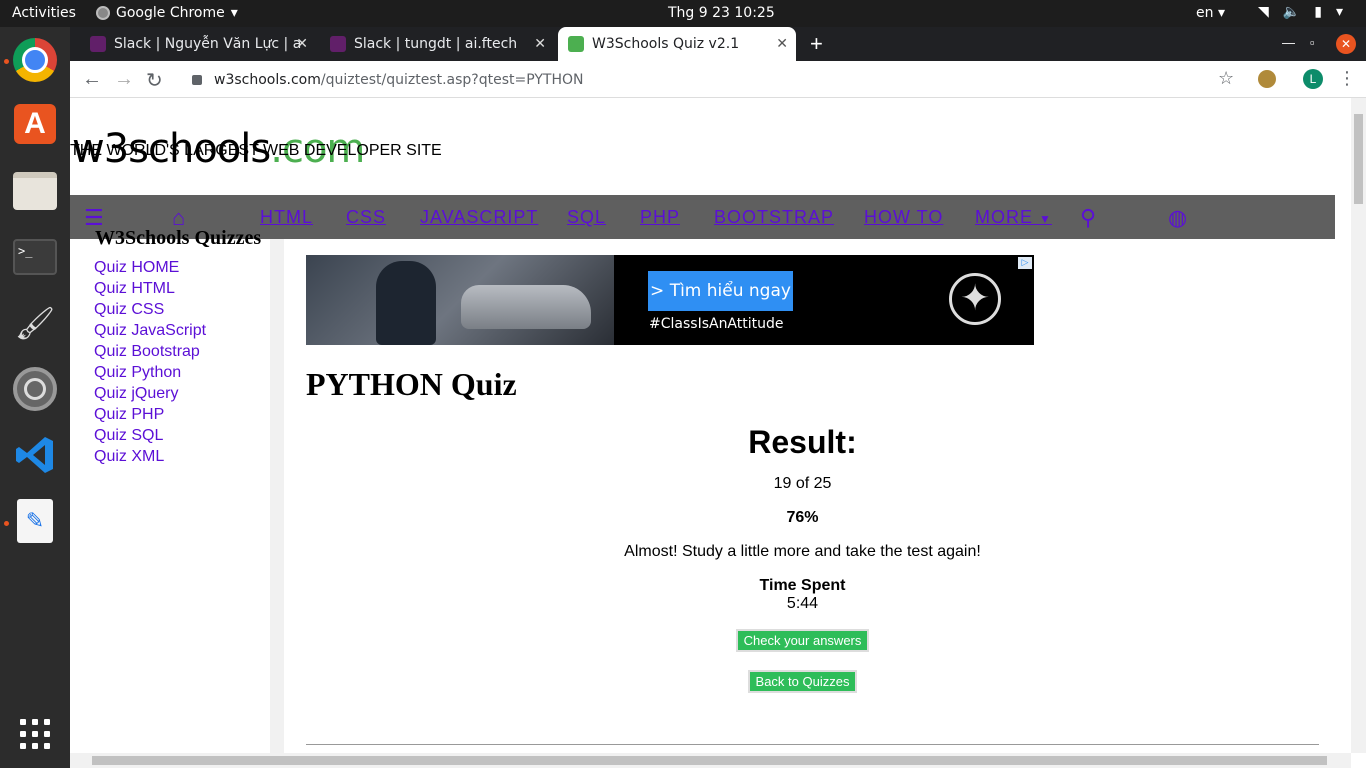 Image resolution: width=1366 pixels, height=768 pixels. I want to click on settings-launcher, so click(35, 389).